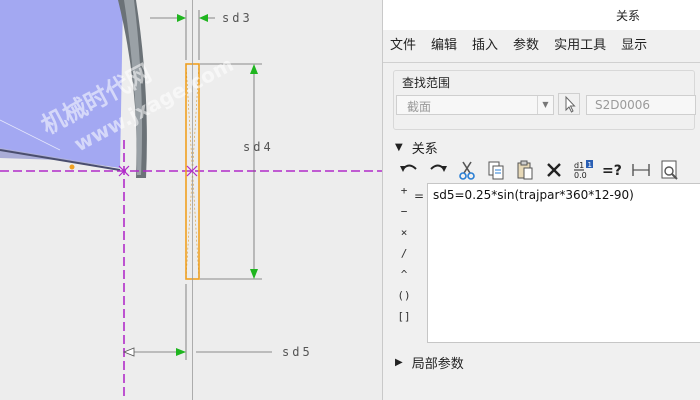 The height and width of the screenshot is (400, 700). Describe the element at coordinates (541, 43) in the screenshot. I see `menu-bar: 文件 编辑 插入 参数 实用工具 显示` at that location.